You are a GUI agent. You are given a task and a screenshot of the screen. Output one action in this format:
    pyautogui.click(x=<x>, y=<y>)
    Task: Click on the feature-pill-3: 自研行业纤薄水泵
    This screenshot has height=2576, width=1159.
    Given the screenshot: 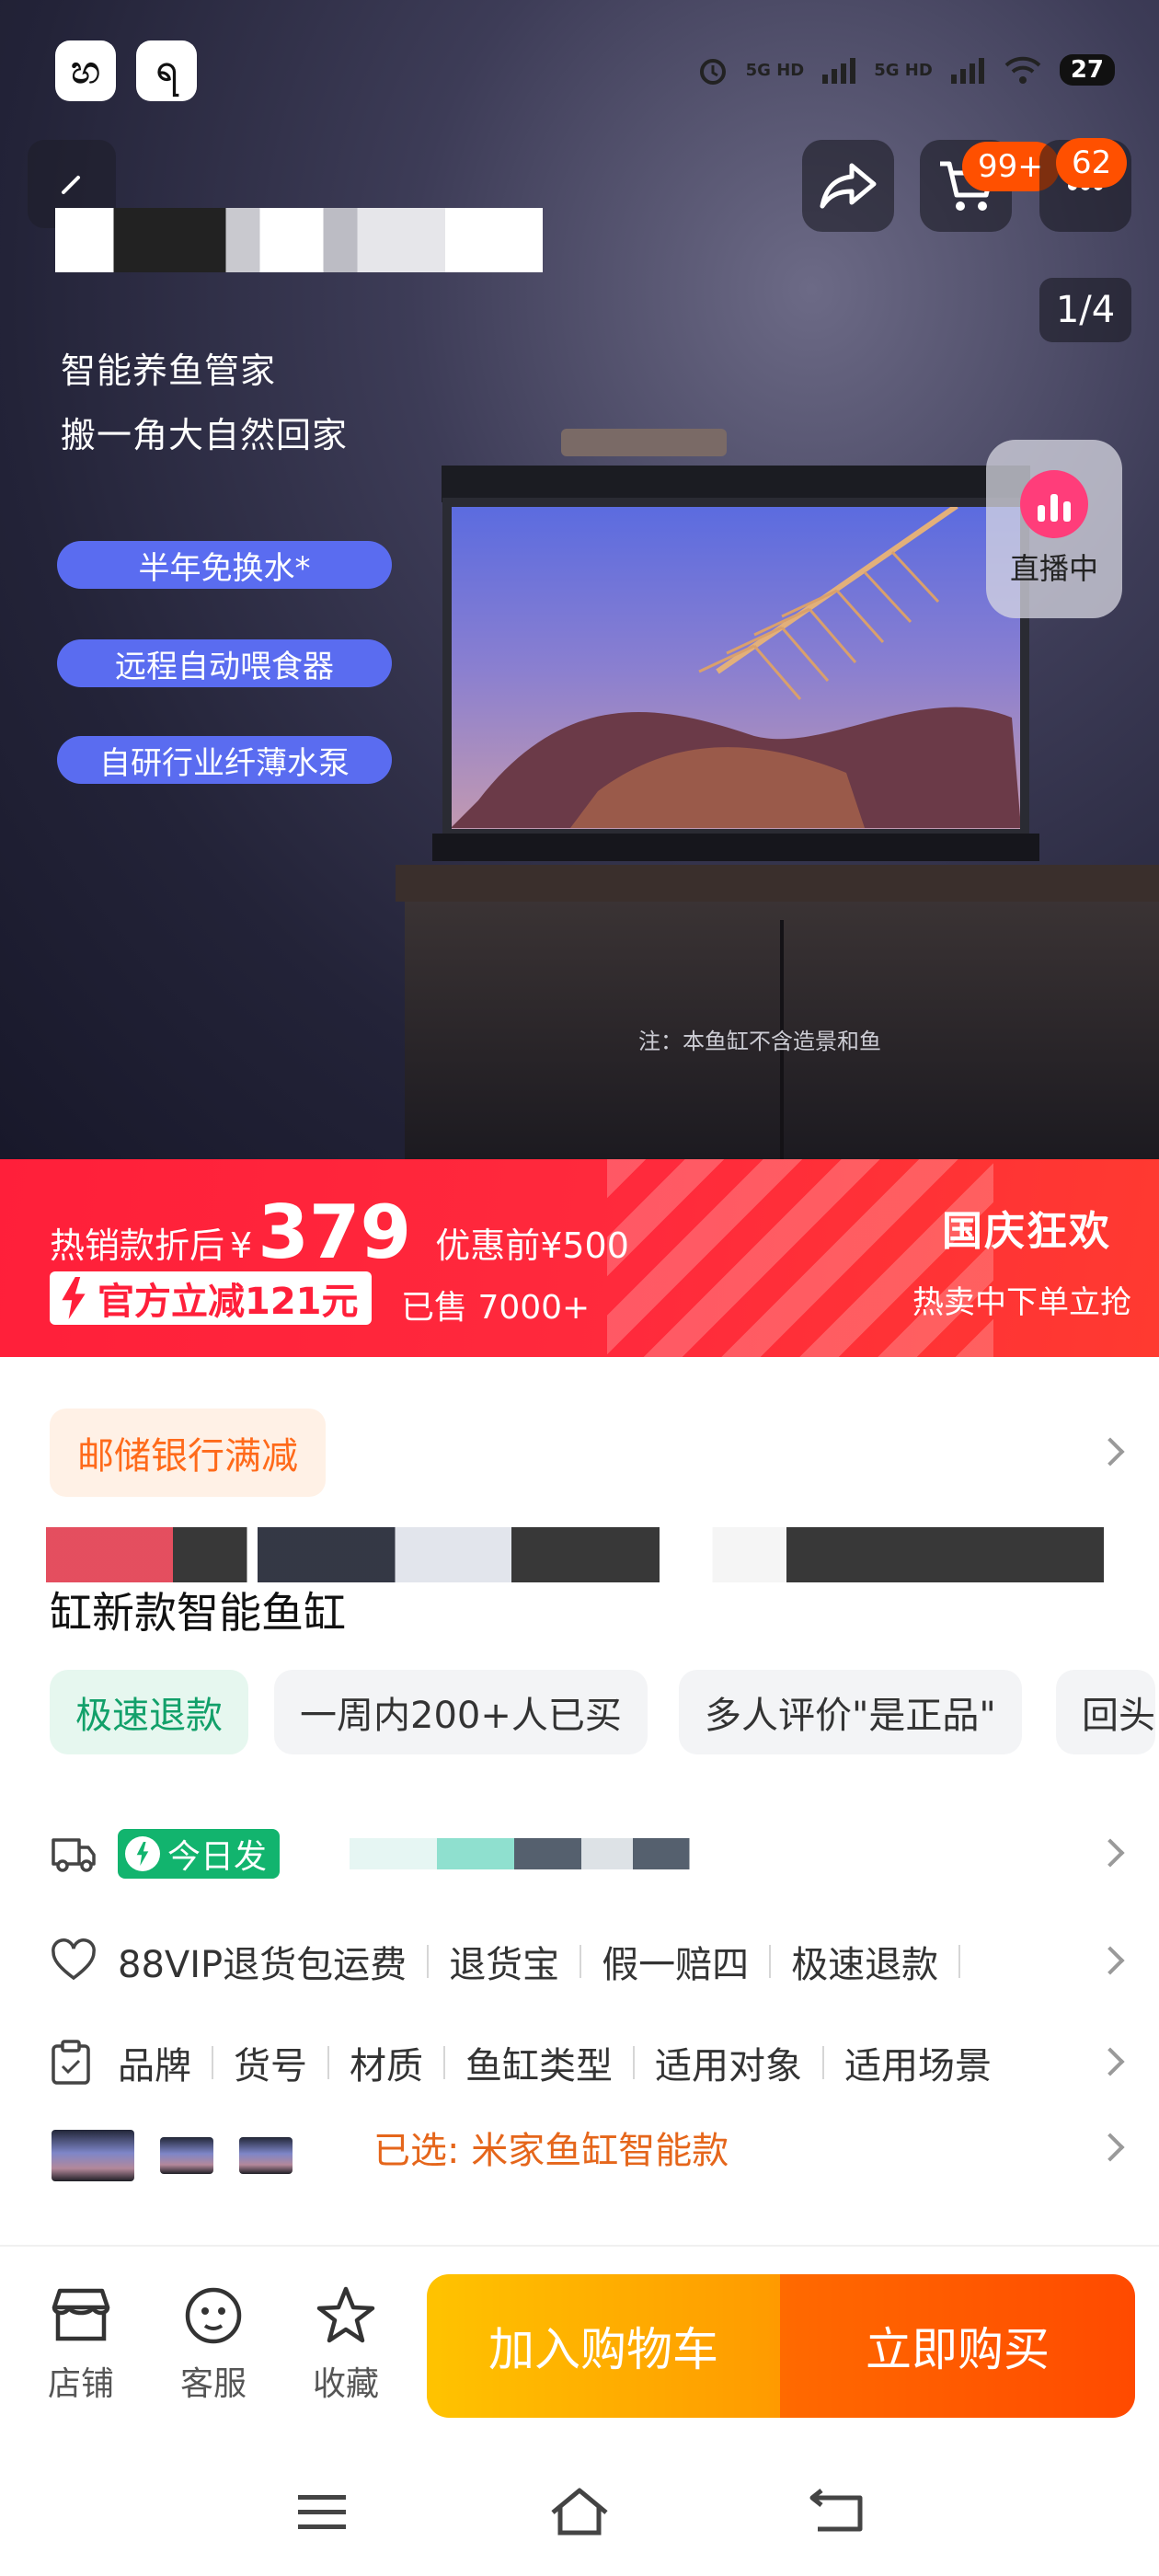 What is the action you would take?
    pyautogui.click(x=224, y=760)
    